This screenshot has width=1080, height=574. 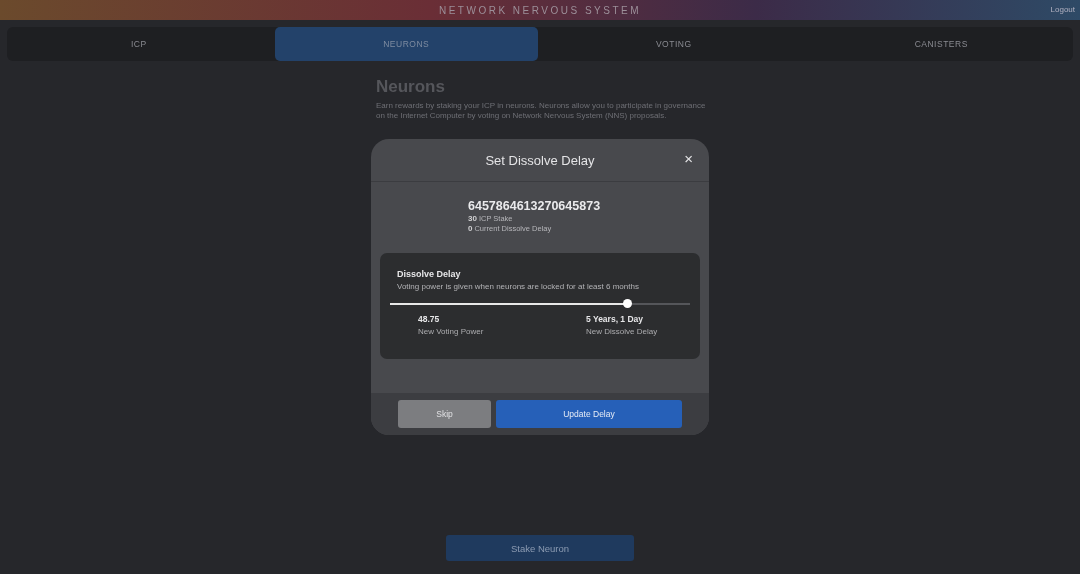 I want to click on current-delay-value: 0, so click(x=470, y=228).